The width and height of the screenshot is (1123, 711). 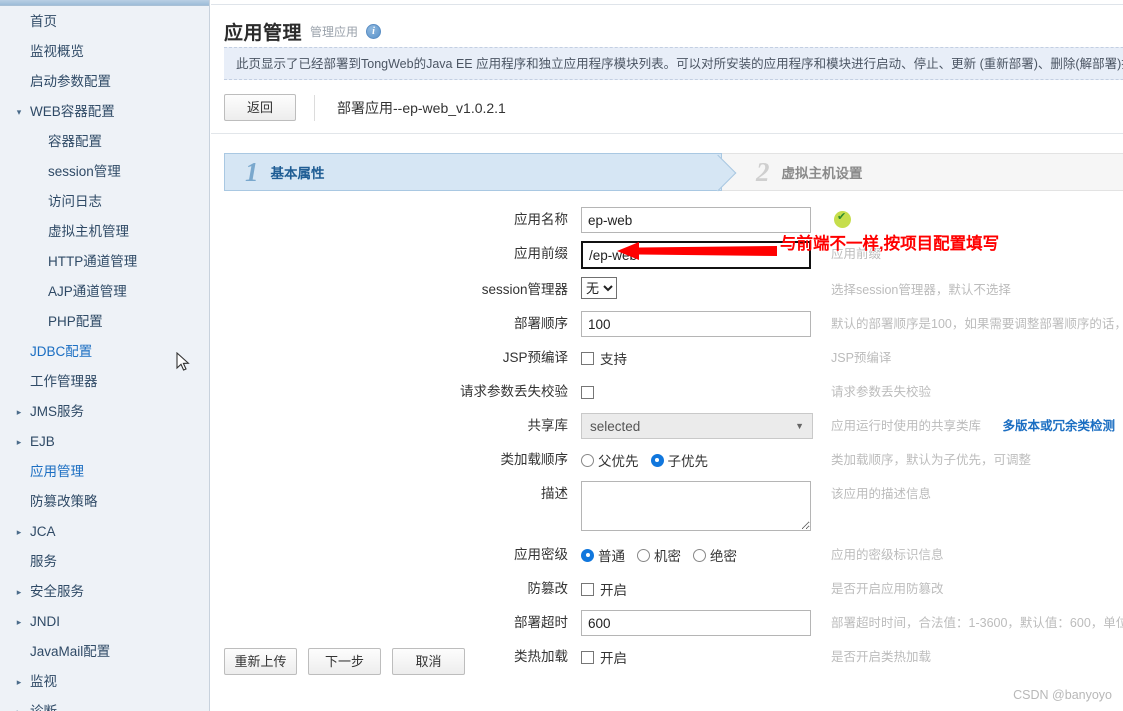 What do you see at coordinates (104, 352) in the screenshot?
I see `sidebar-item-11: JDBC配置` at bounding box center [104, 352].